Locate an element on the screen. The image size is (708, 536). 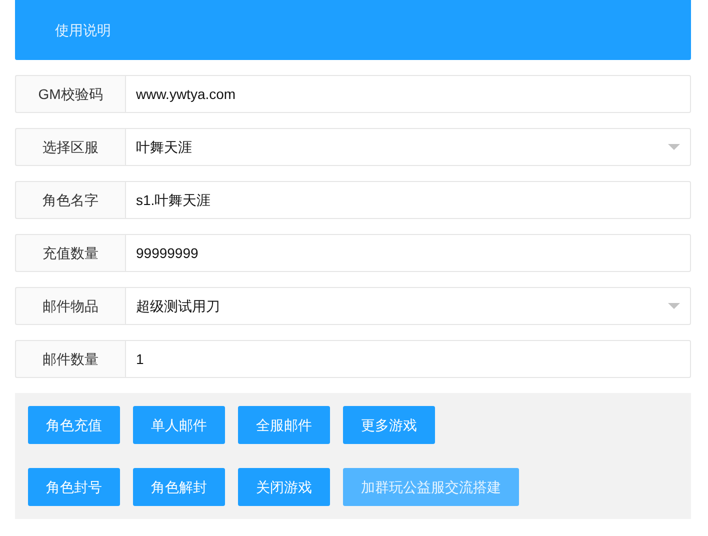
action-button: 更多游戏 is located at coordinates (389, 425).